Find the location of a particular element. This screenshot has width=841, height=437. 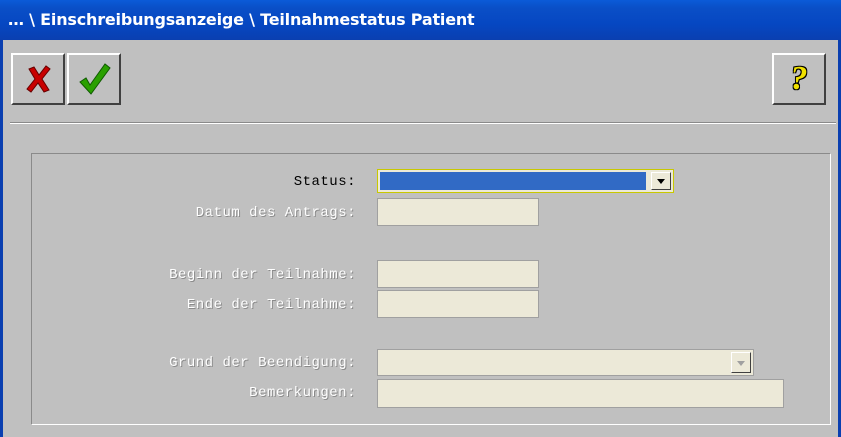

red-x-icon is located at coordinates (38, 79).